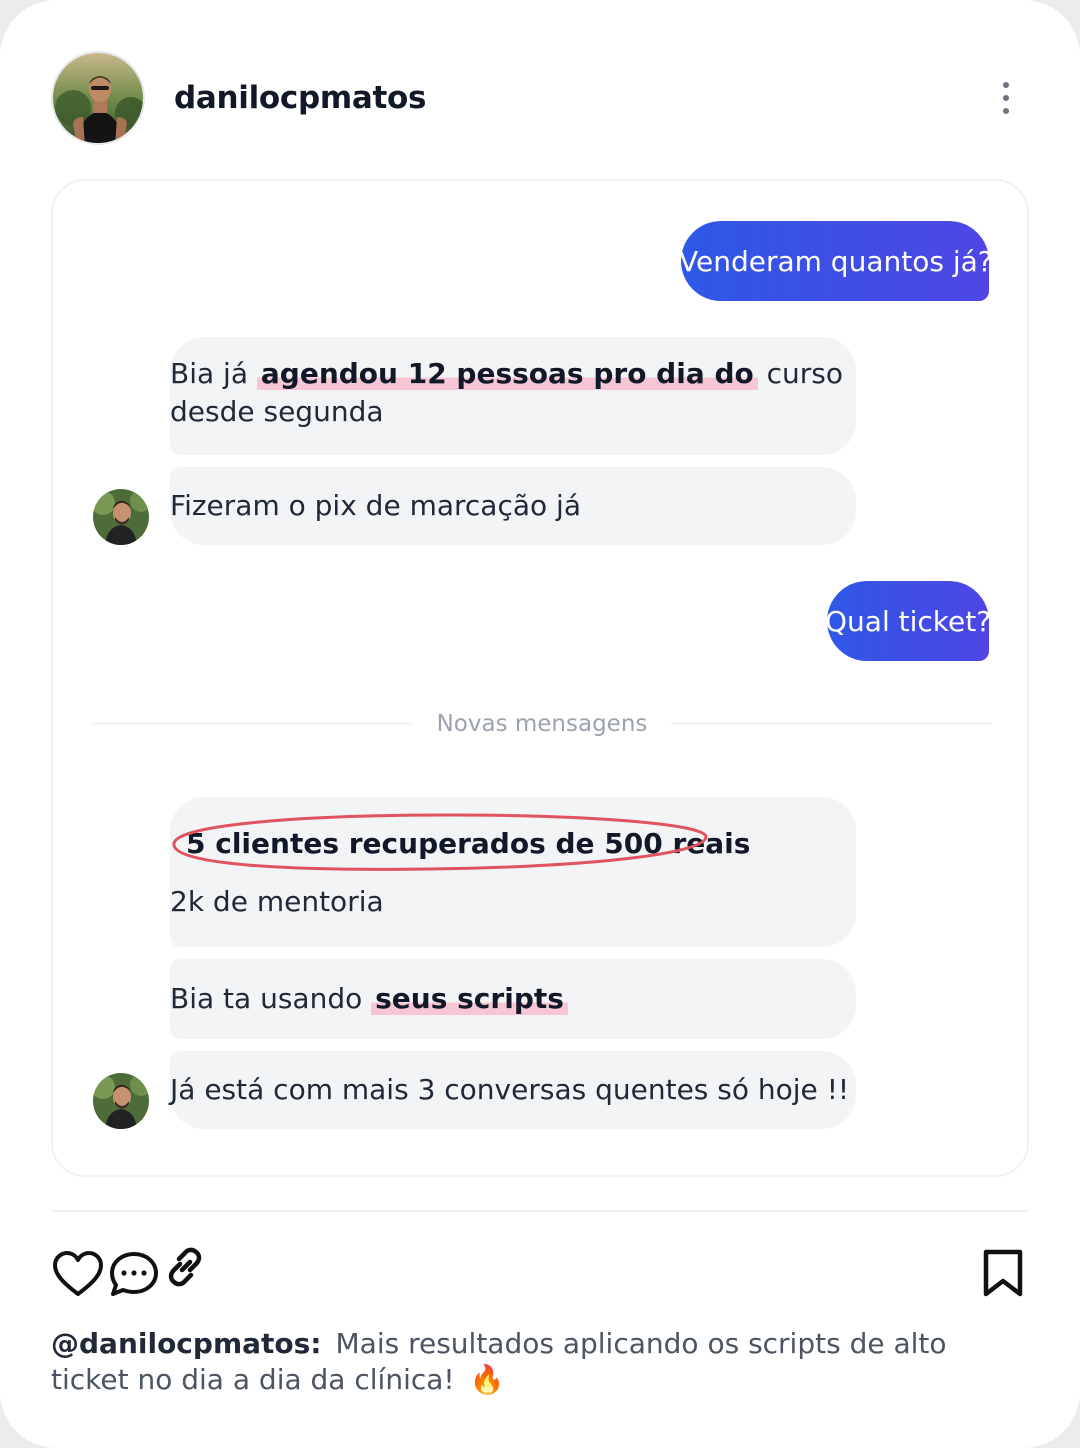 The height and width of the screenshot is (1448, 1080). What do you see at coordinates (469, 998) in the screenshot?
I see `highlighted-text: seus scripts` at bounding box center [469, 998].